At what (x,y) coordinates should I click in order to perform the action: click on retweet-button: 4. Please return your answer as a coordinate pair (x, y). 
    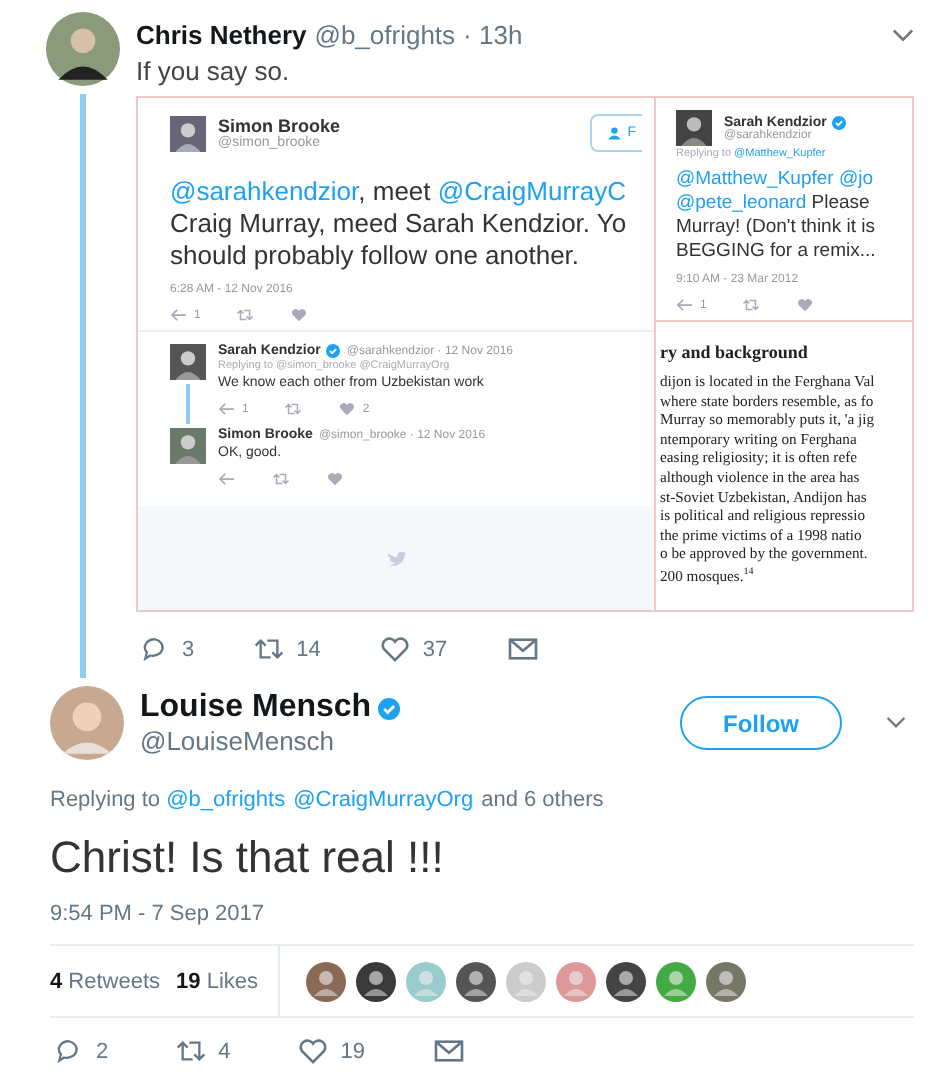
    Looking at the image, I should click on (203, 1051).